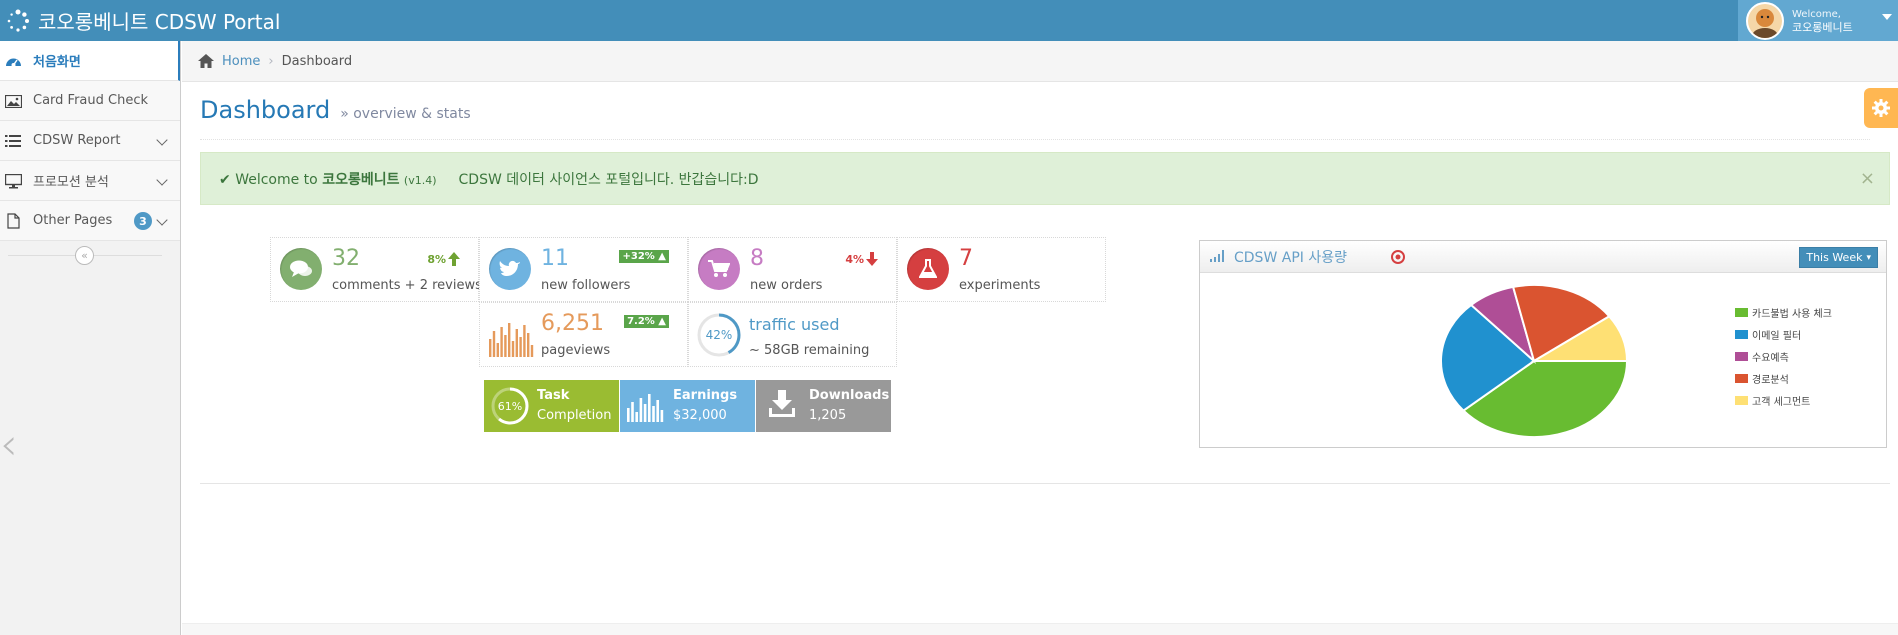 The height and width of the screenshot is (635, 1898). I want to click on brand-link: 코오롱베니트 CDSW Portal, so click(143, 20).